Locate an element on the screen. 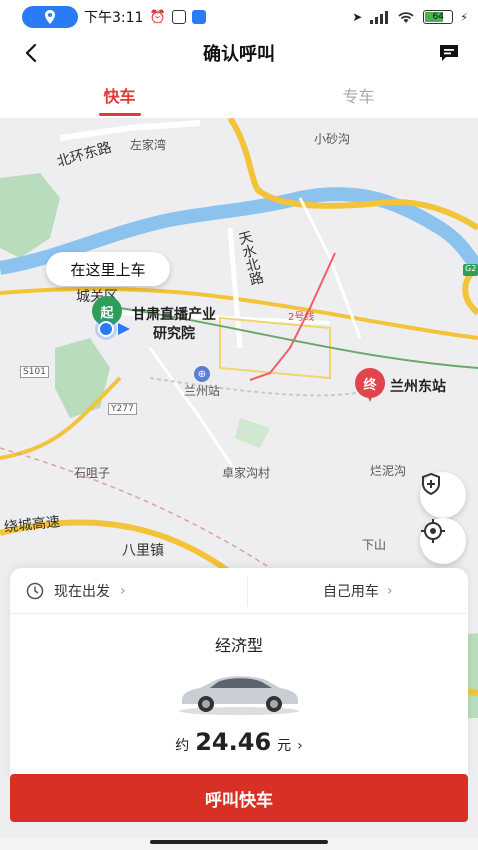 This screenshot has height=850, width=478. heading-arrow-icon is located at coordinates (124, 329).